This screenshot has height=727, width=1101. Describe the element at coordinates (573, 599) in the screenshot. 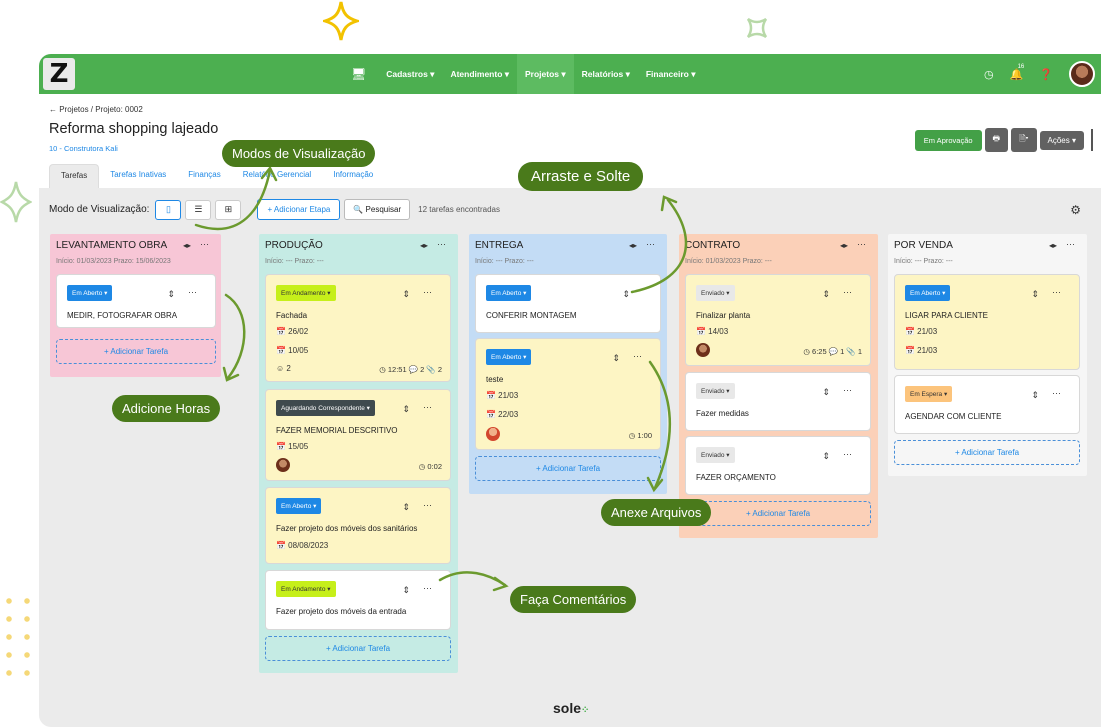

I see `callout-comments: Faça Comentários` at that location.